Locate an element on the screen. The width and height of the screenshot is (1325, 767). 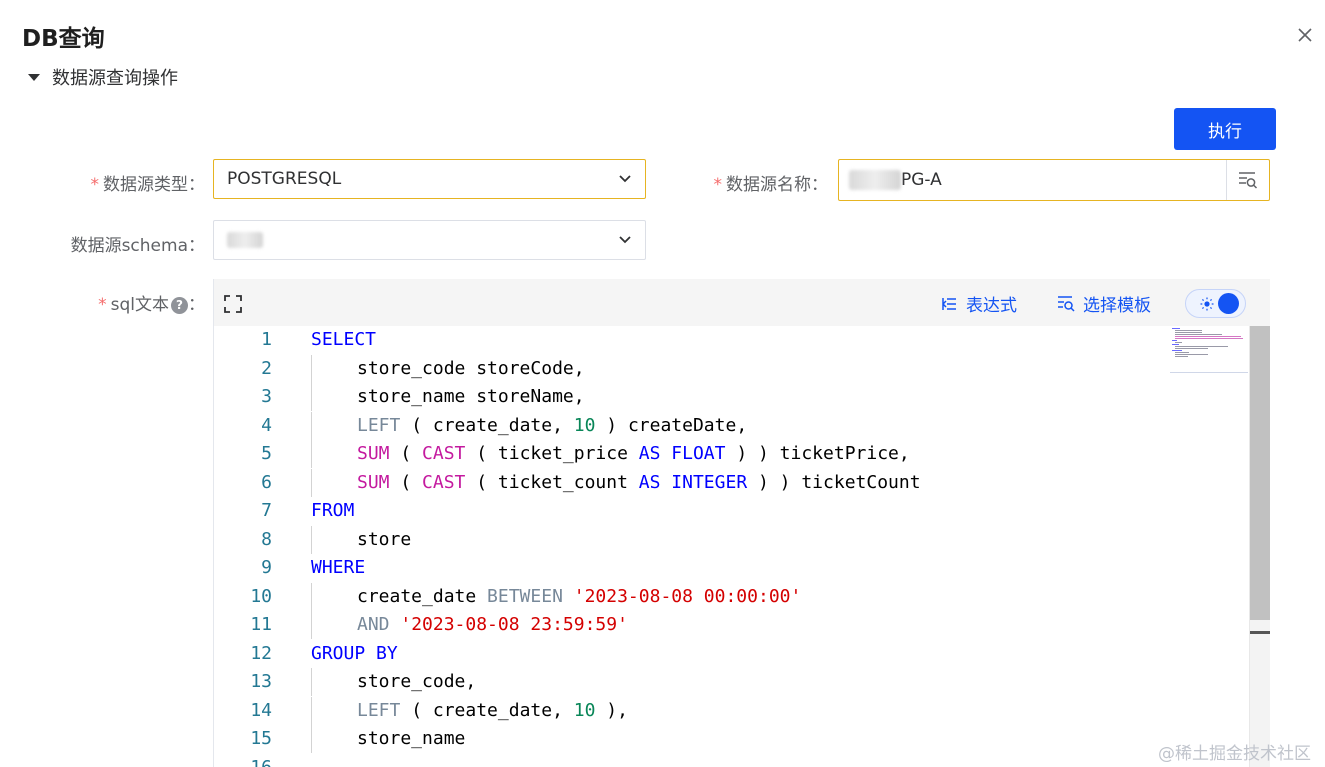
code-line: 9 WHERE is located at coordinates (691, 568).